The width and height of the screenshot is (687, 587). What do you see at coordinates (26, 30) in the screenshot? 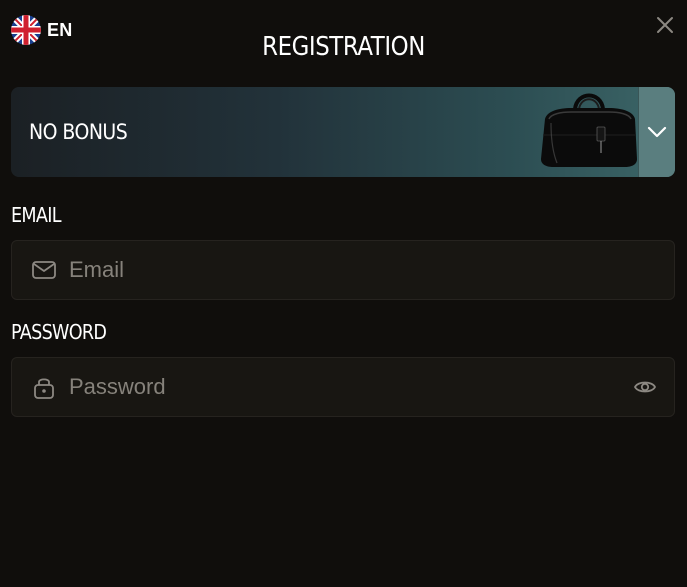
I see `uk-flag-icon` at bounding box center [26, 30].